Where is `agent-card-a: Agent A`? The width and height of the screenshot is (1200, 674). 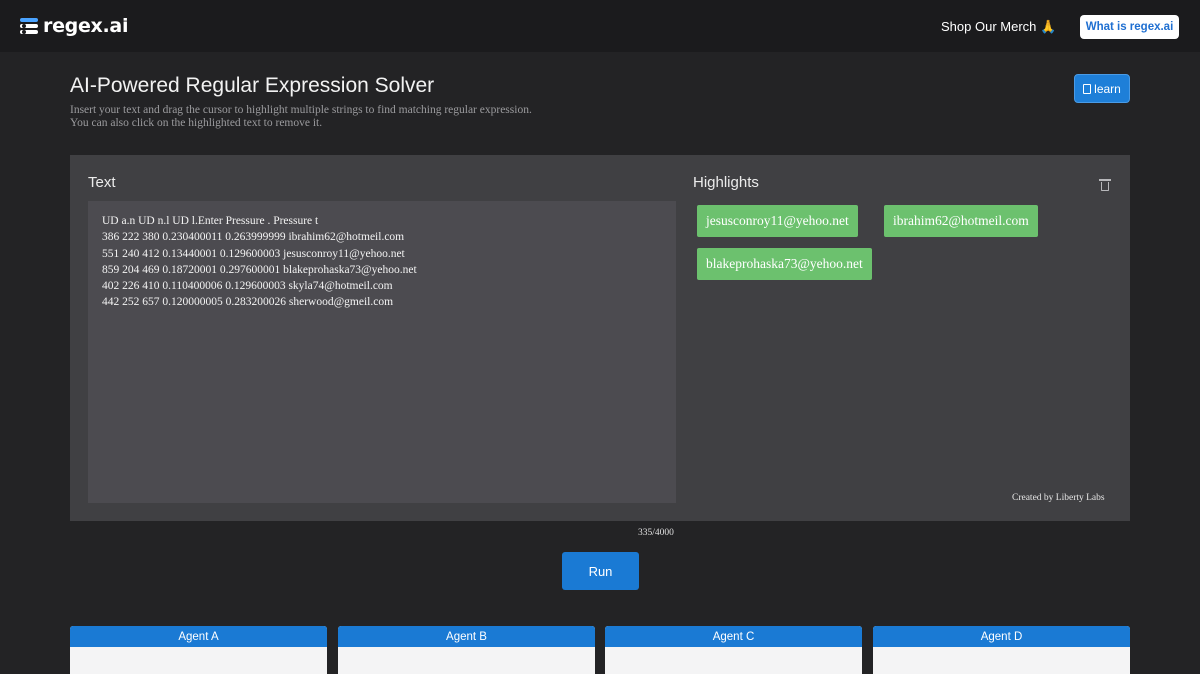 agent-card-a: Agent A is located at coordinates (198, 650).